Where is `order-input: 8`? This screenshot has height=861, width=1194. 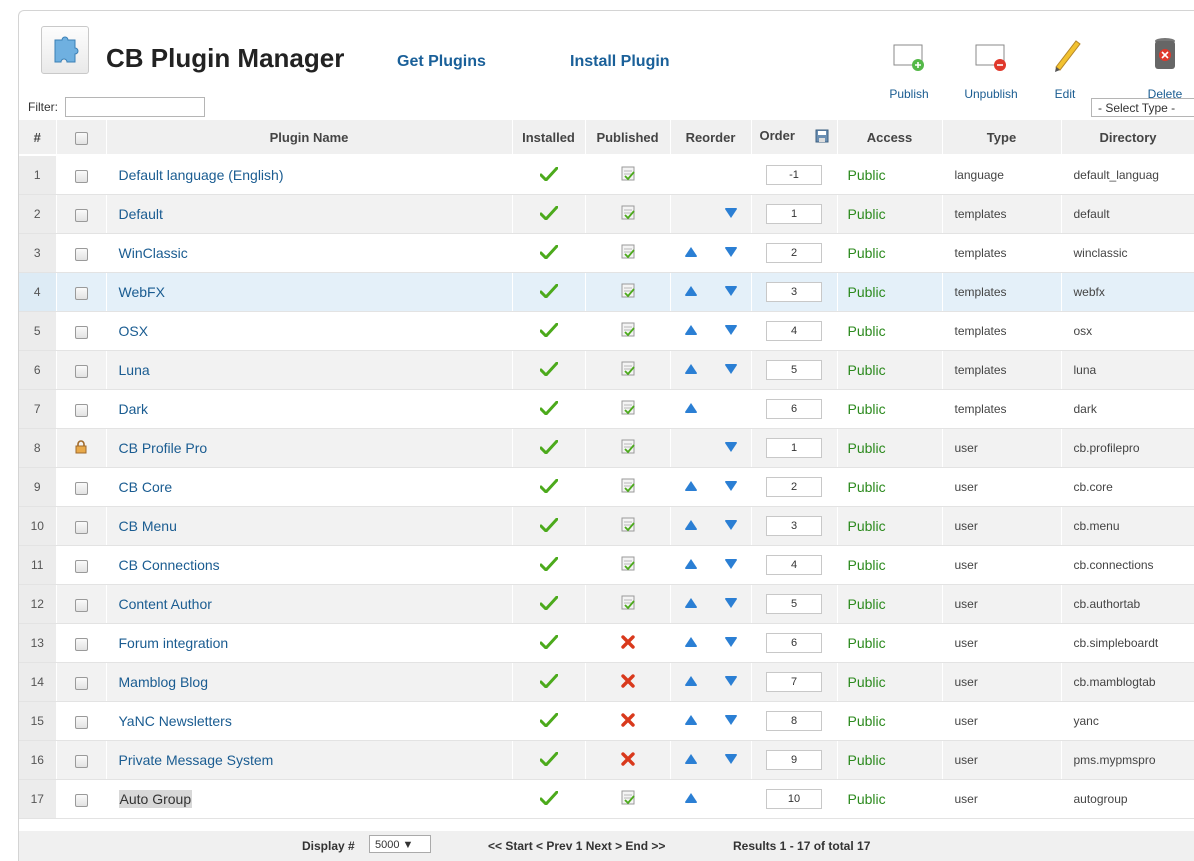
order-input: 8 is located at coordinates (794, 721).